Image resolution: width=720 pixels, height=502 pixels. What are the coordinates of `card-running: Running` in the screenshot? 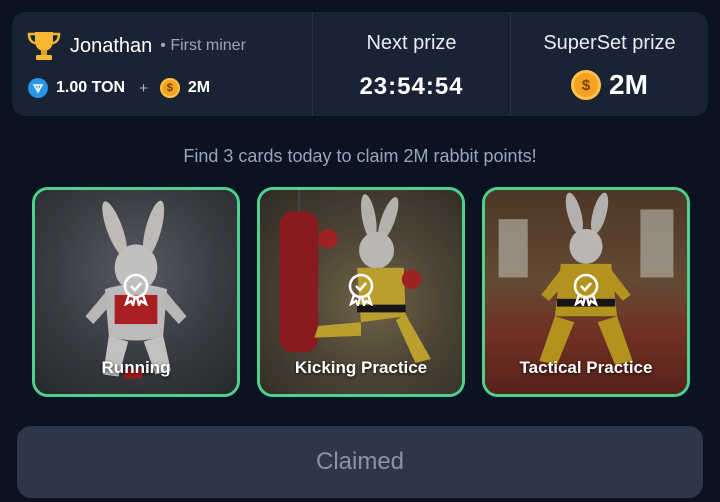 It's located at (136, 292).